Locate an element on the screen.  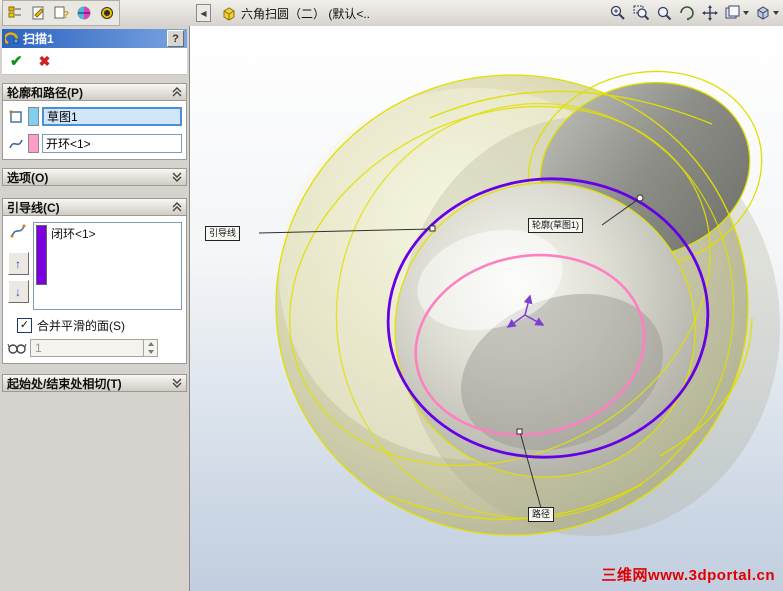
guide-curves-icon is located at coordinates (18, 231).